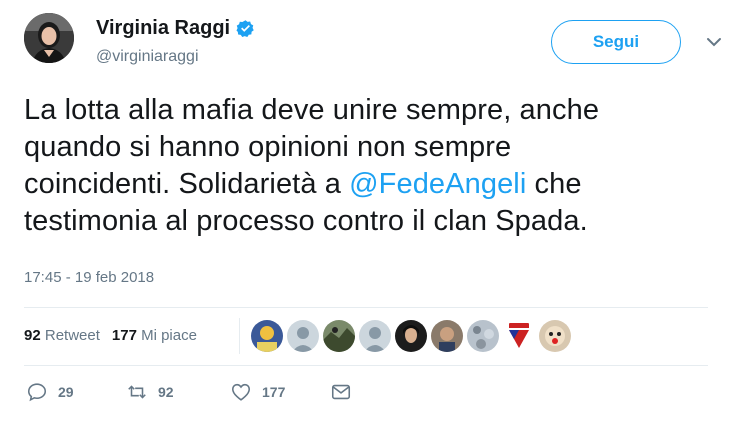 The width and height of the screenshot is (732, 423). Describe the element at coordinates (137, 392) in the screenshot. I see `retweet-icon` at that location.